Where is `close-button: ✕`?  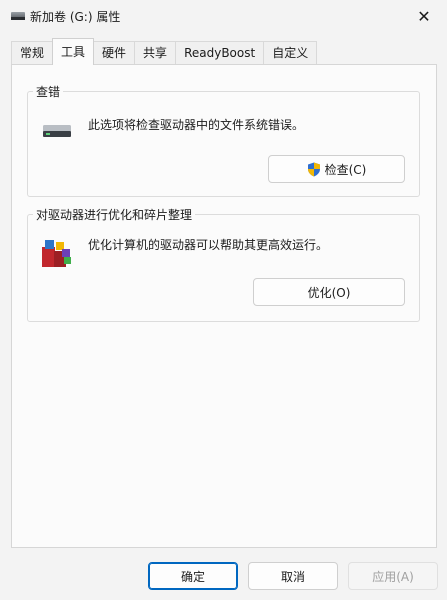 close-button: ✕ is located at coordinates (424, 16).